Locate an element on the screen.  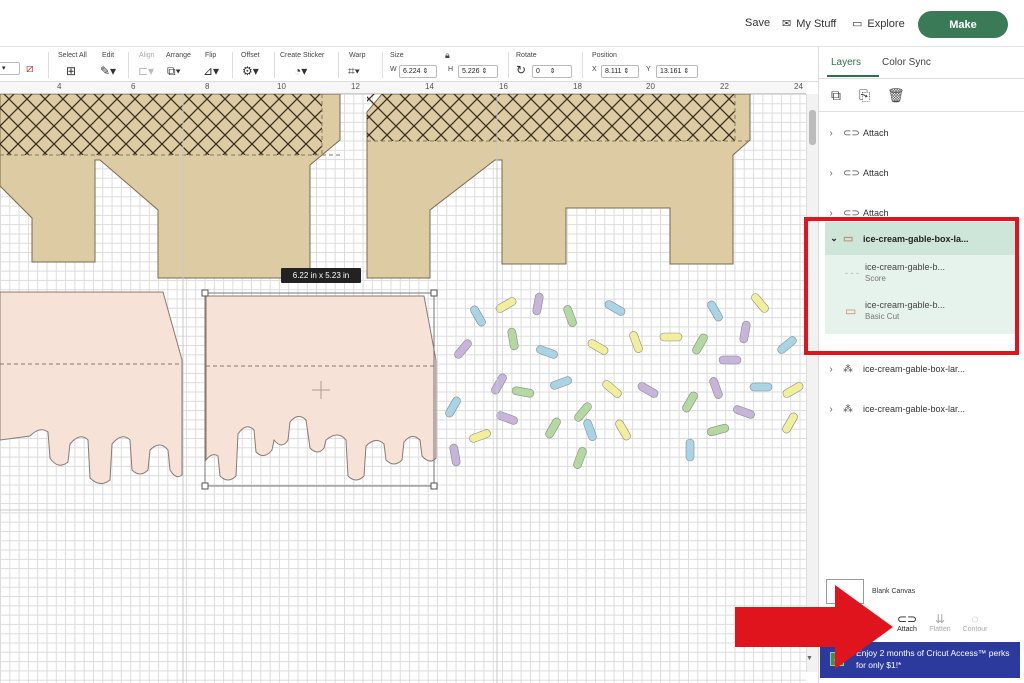
arrange-tool: Arrange ⧉▾ is located at coordinates (179, 65).